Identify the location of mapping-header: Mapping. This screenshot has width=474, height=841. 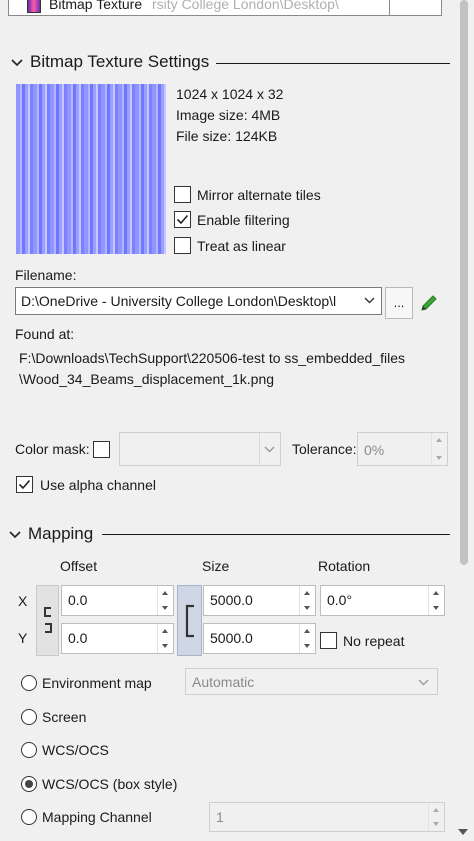
(229, 535).